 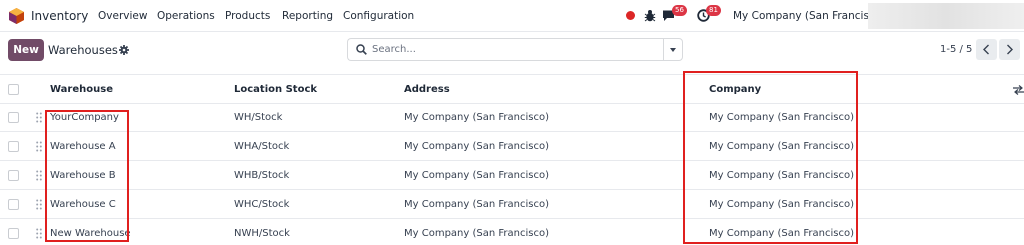 I want to click on menu-overview: Overview, so click(x=122, y=16).